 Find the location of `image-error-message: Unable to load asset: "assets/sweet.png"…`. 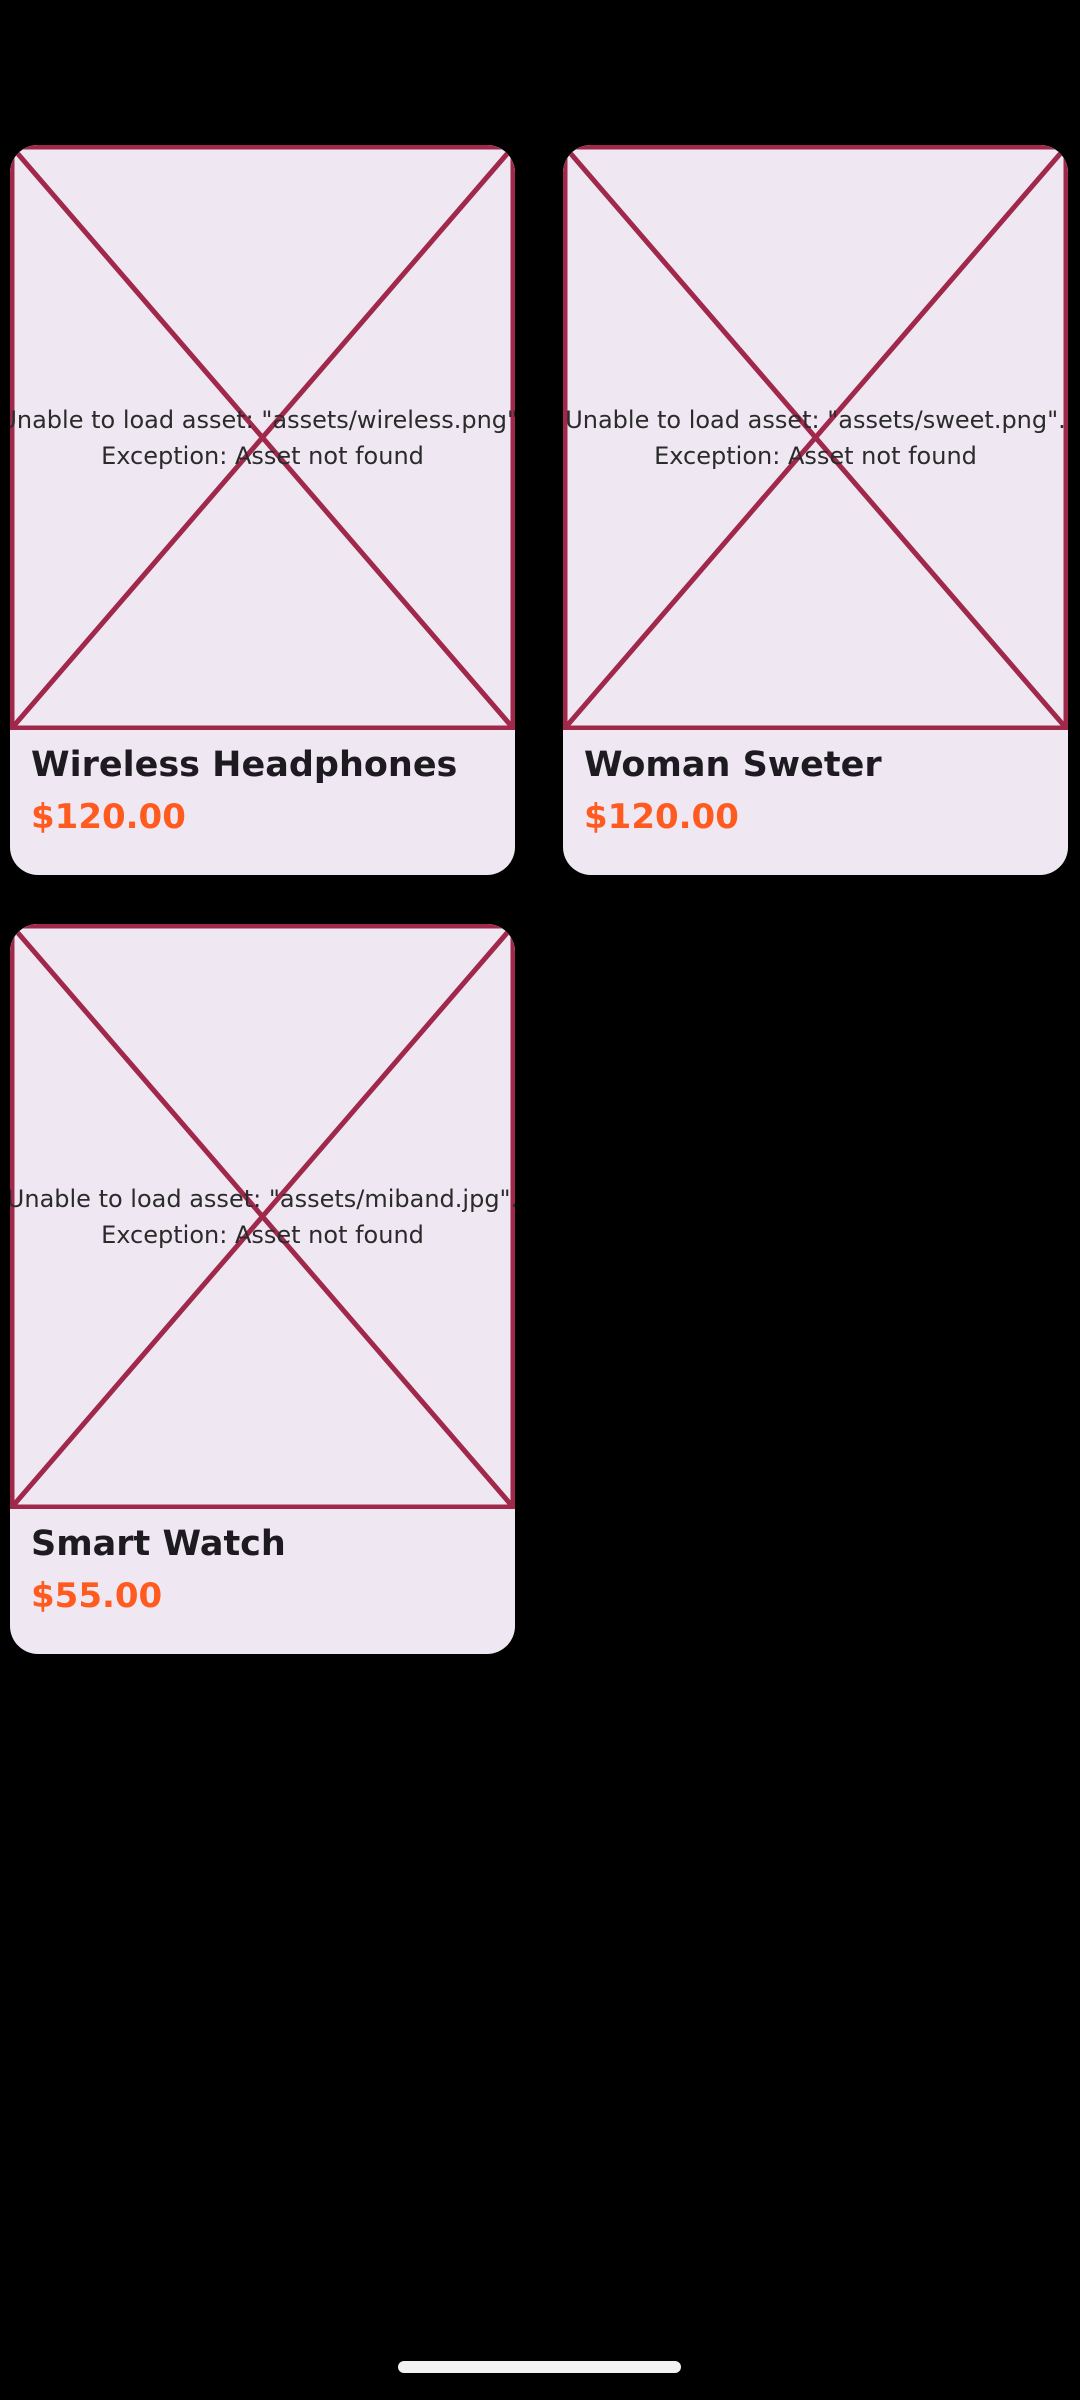

image-error-message: Unable to load asset: "assets/sweet.png"… is located at coordinates (815, 437).